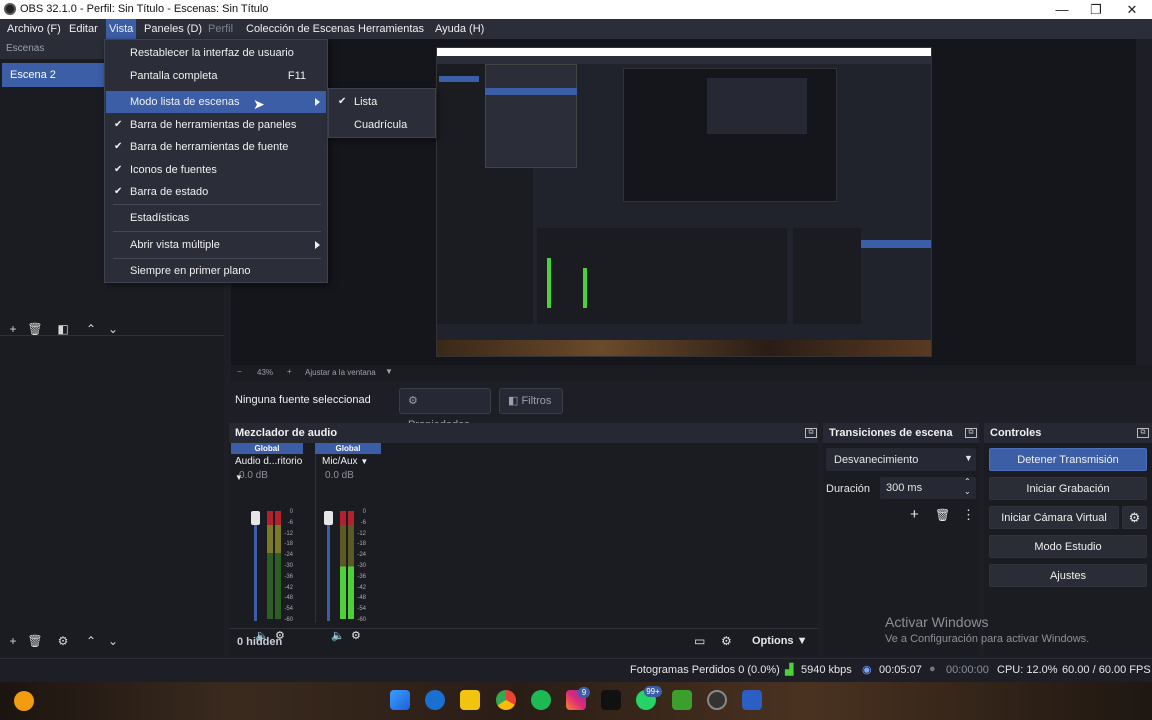 The image size is (1152, 720). What do you see at coordinates (288, 555) in the screenshot?
I see `meter-scale-label: -24` at bounding box center [288, 555].